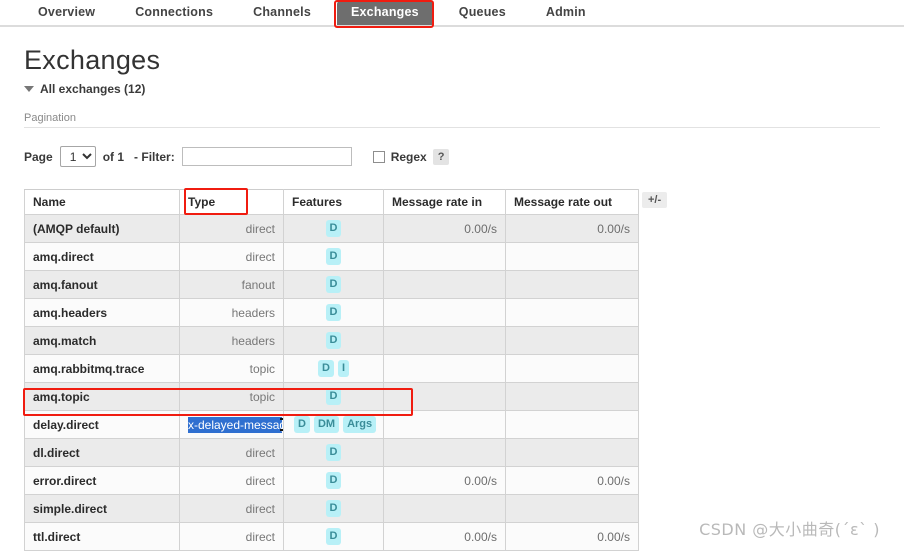 Image resolution: width=904 pixels, height=552 pixels. I want to click on column-header-message-rate-out: Message rate out, so click(572, 202).